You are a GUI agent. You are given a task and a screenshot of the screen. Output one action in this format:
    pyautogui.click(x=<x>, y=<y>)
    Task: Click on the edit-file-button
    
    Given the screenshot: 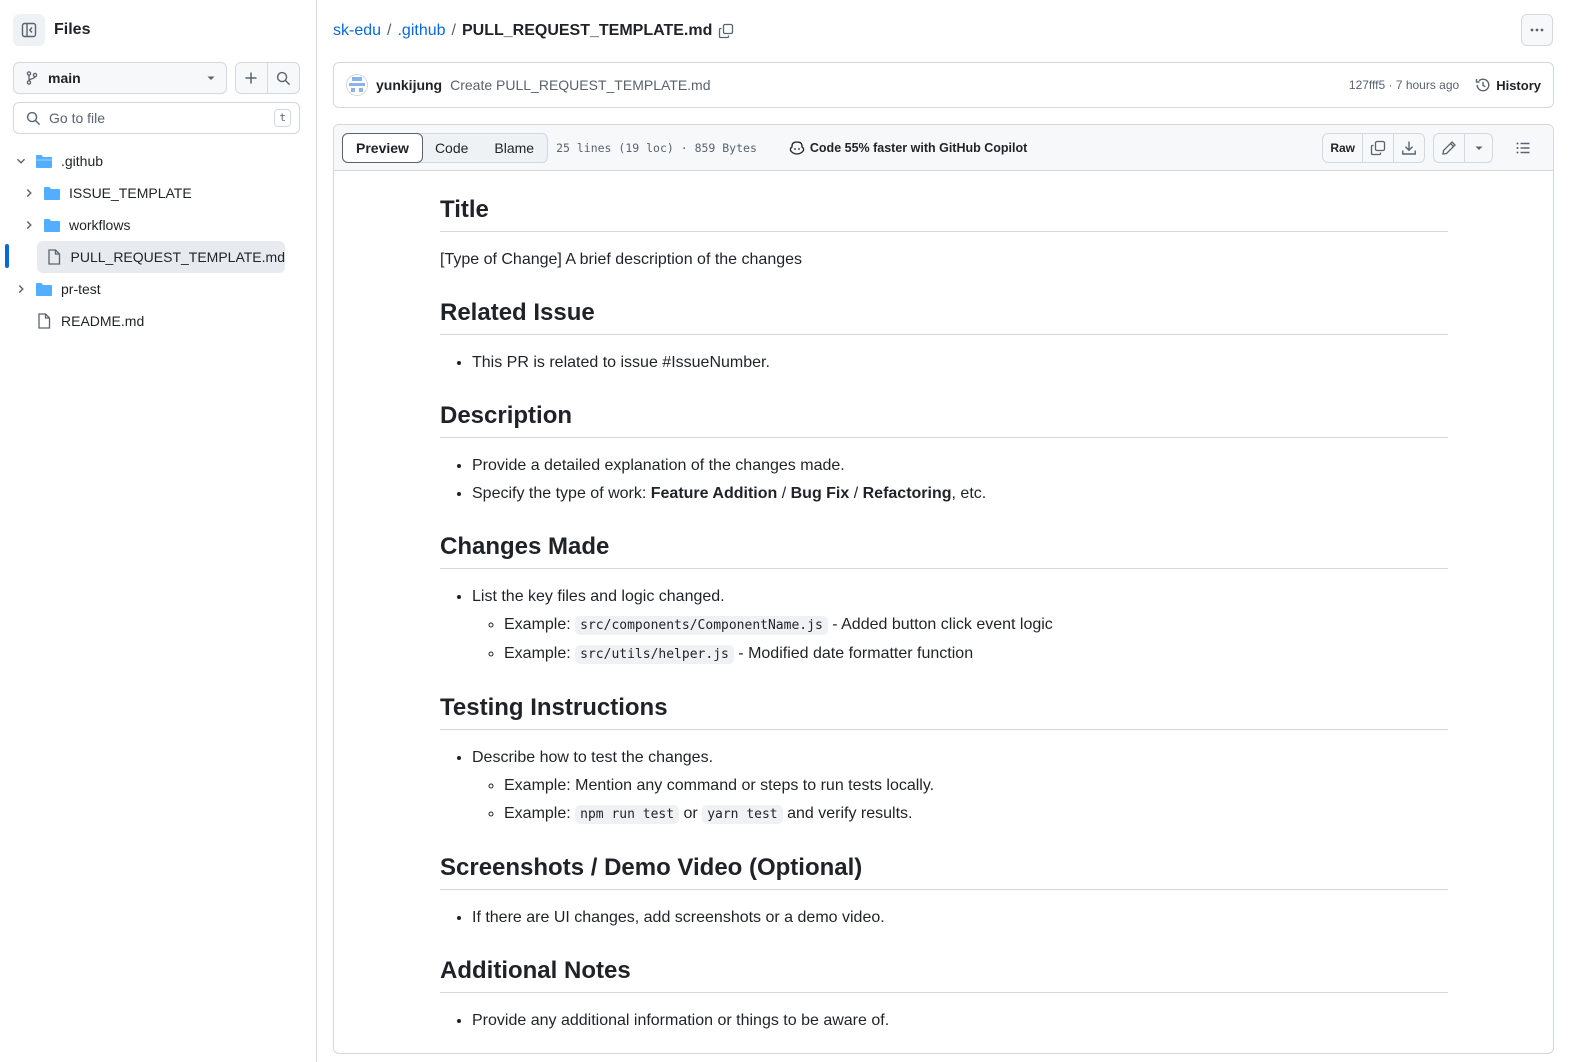 What is the action you would take?
    pyautogui.click(x=1449, y=148)
    